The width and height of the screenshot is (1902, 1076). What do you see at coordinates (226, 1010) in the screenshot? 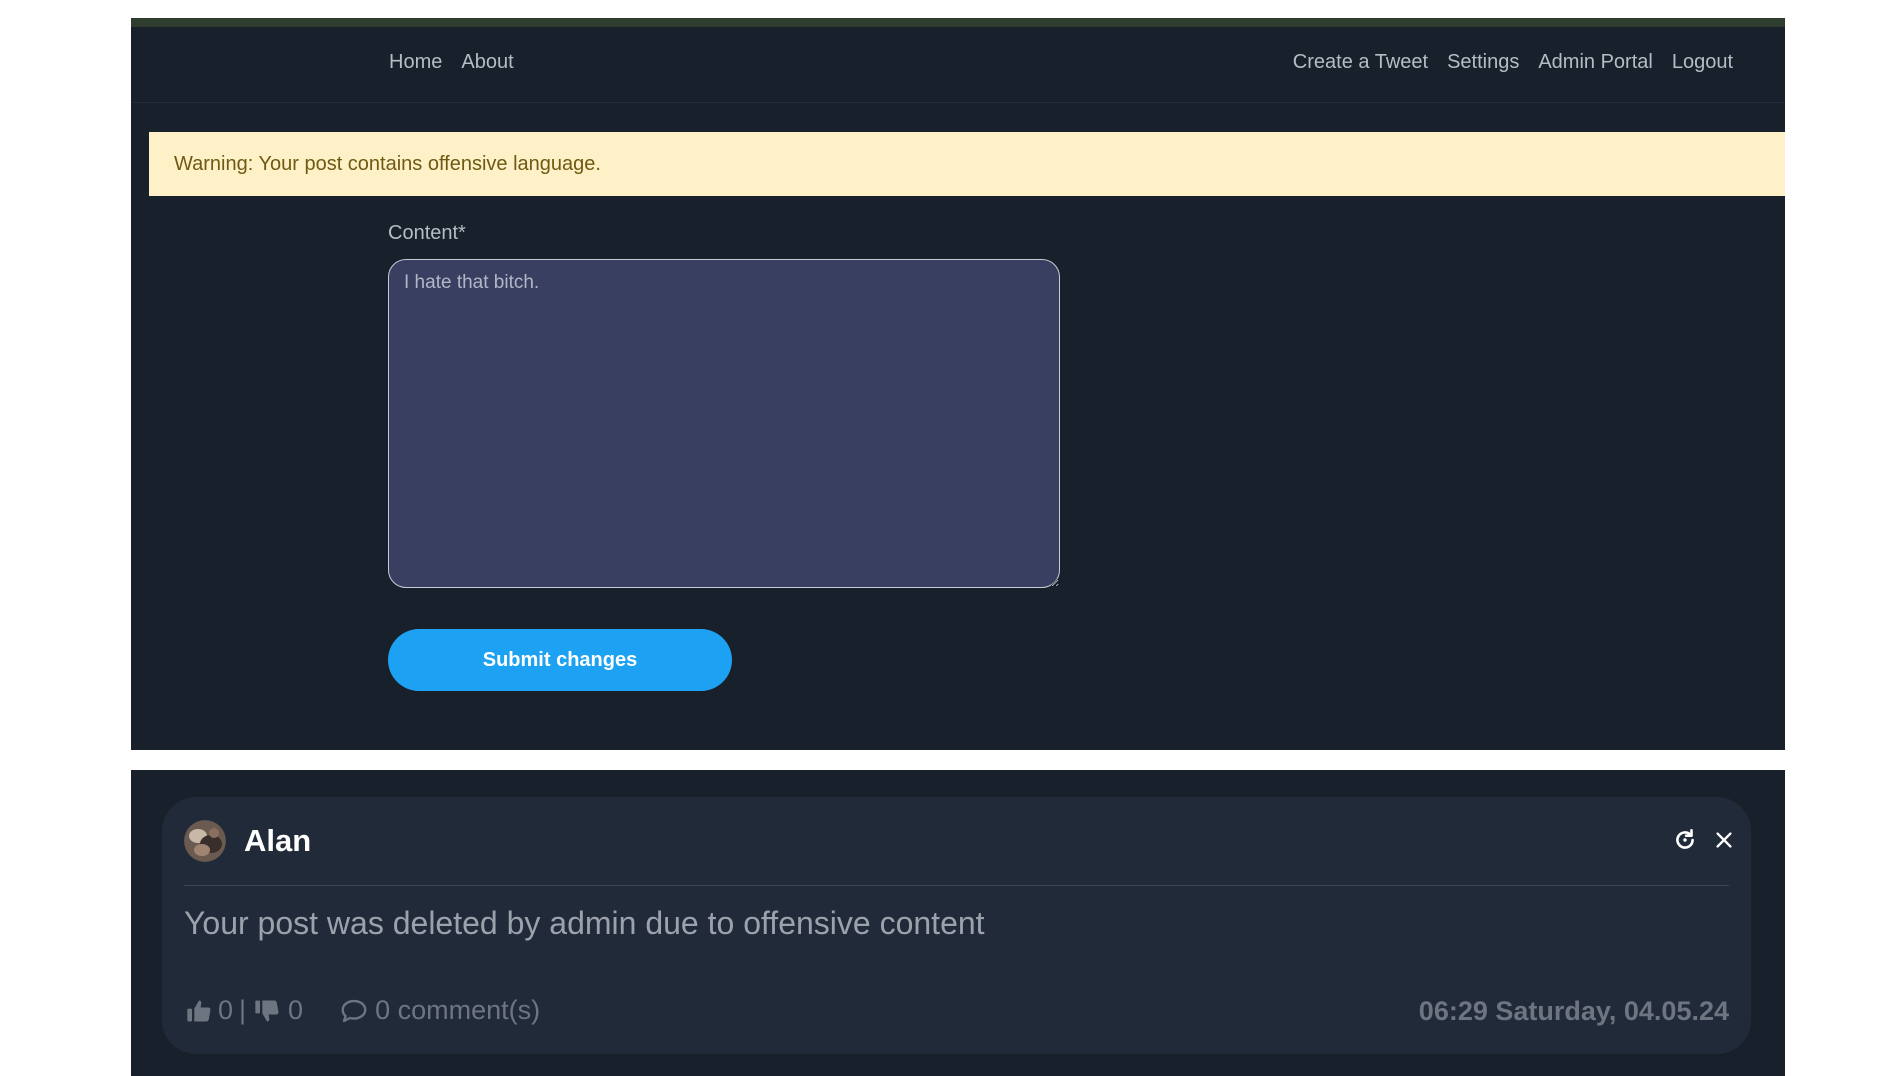
I see `like-count: 0` at bounding box center [226, 1010].